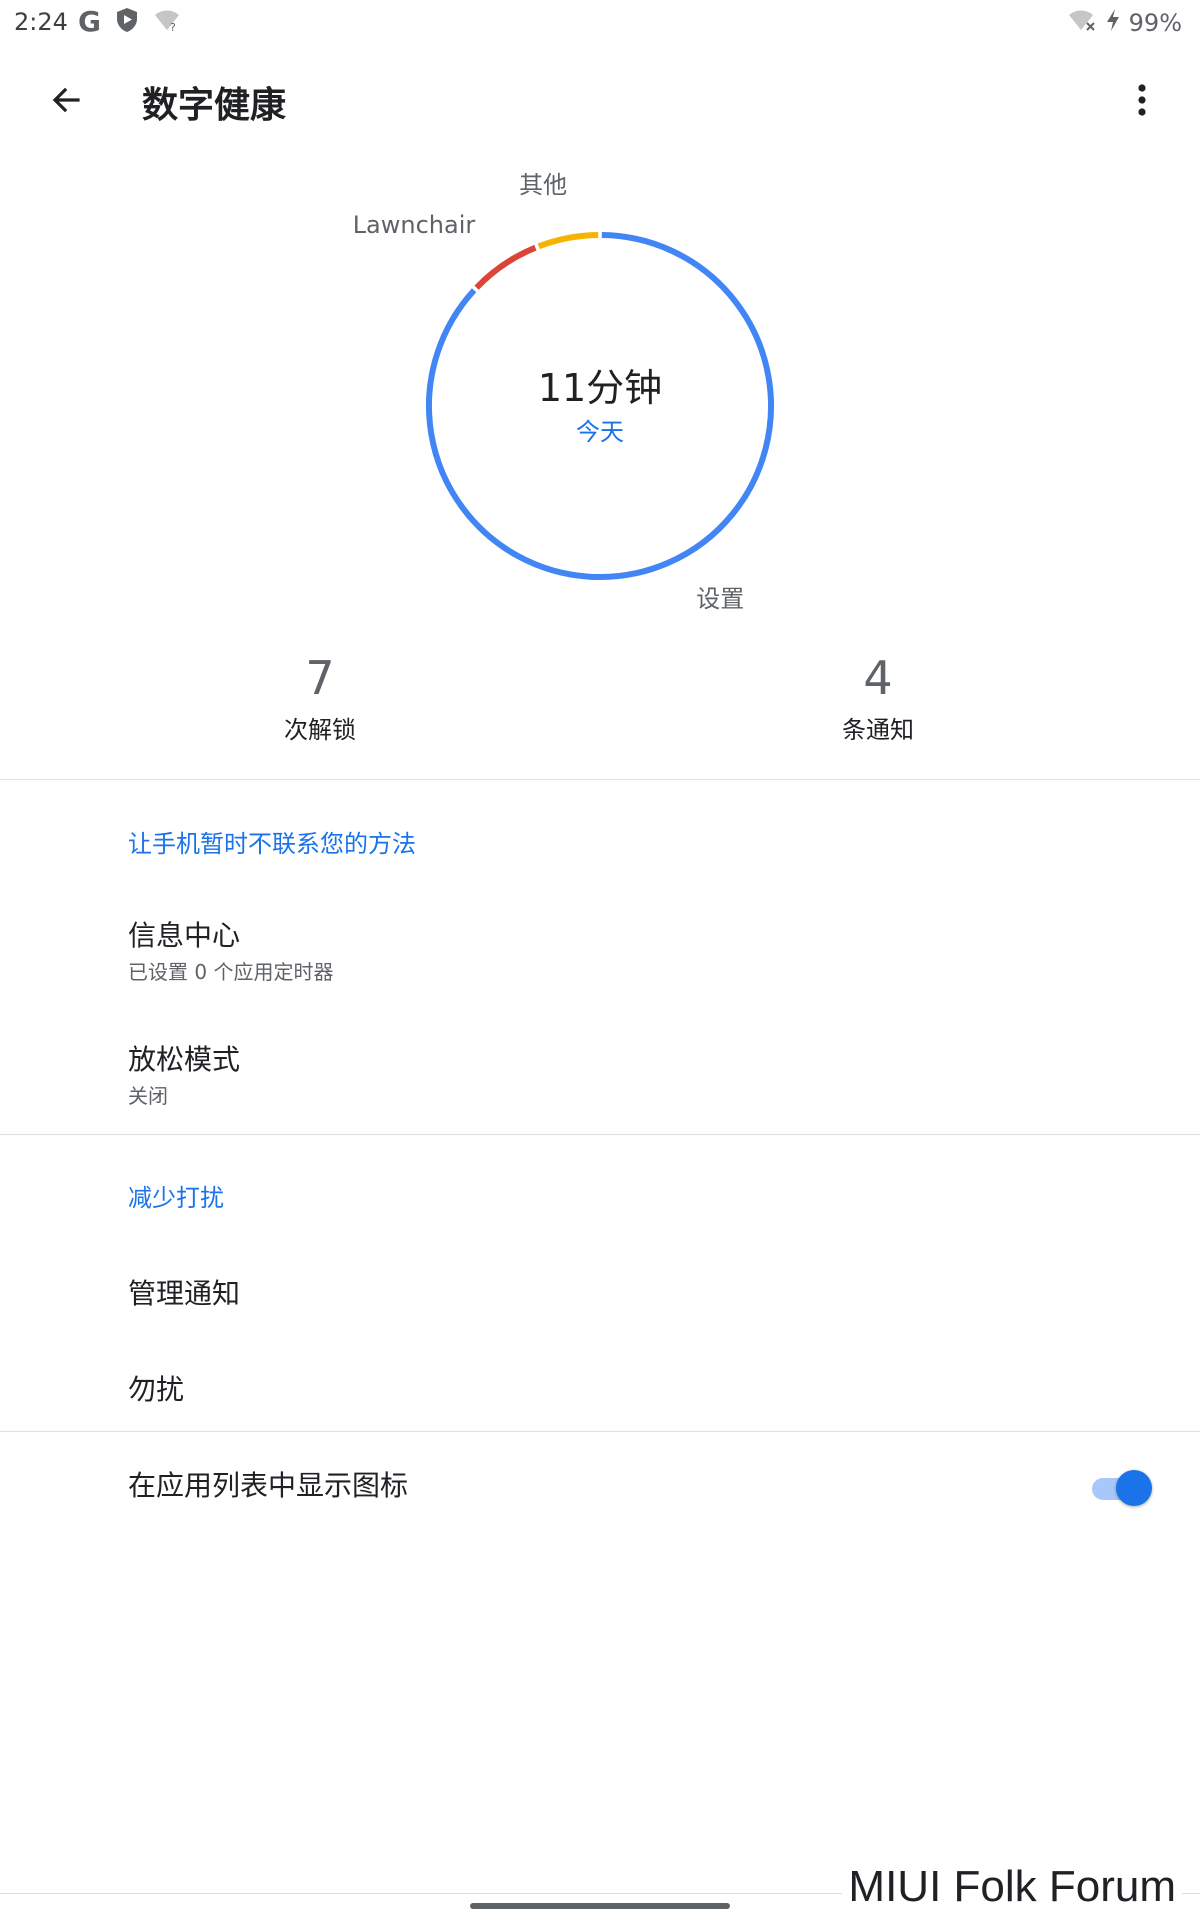 Image resolution: width=1200 pixels, height=1920 pixels. What do you see at coordinates (720, 598) in the screenshot?
I see `slice-label-settings: 设置` at bounding box center [720, 598].